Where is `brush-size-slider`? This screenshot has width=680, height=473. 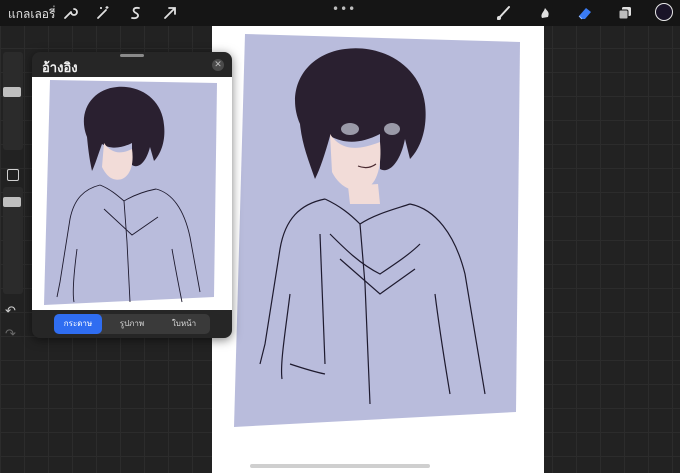
brush-size-slider is located at coordinates (13, 101).